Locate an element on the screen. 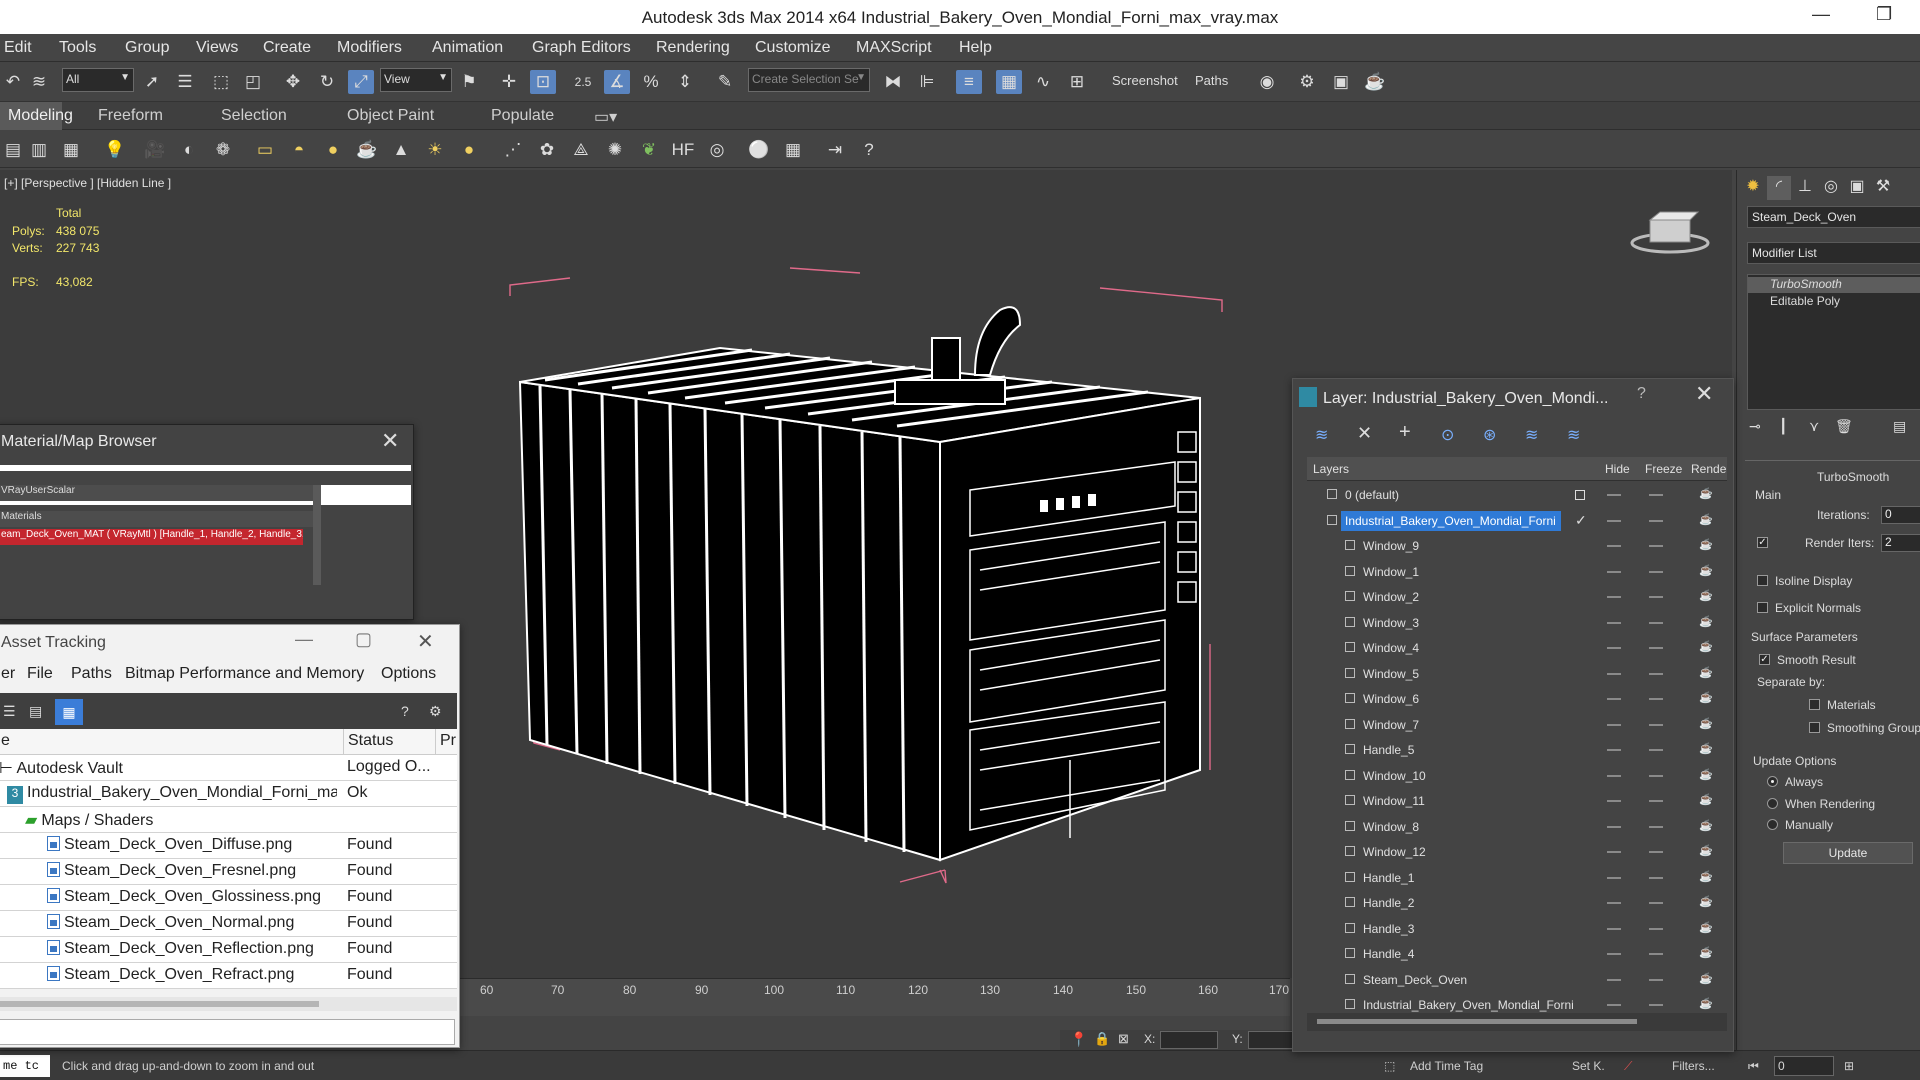 This screenshot has width=1920, height=1080. explicit-normals-checkbox is located at coordinates (1762, 607).